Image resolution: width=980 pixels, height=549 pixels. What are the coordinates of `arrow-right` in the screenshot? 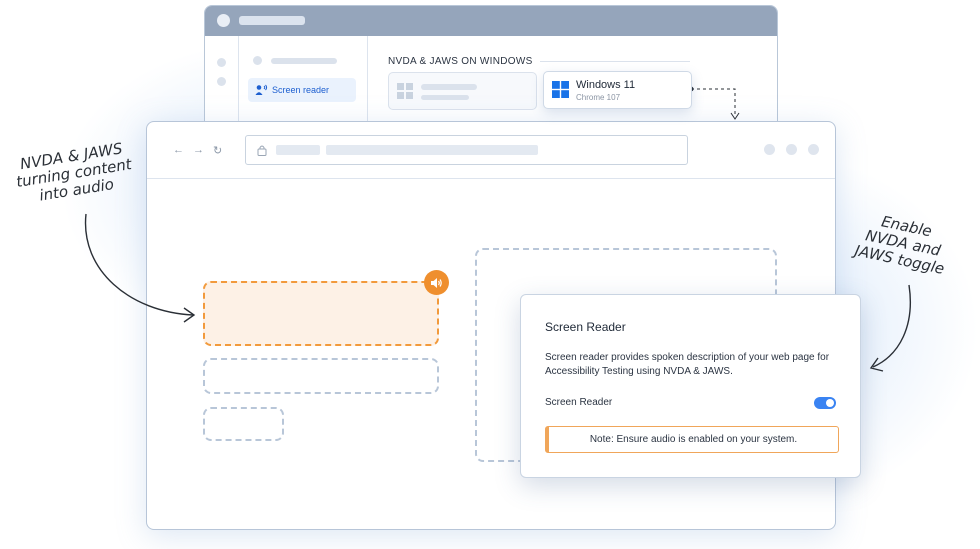 It's located at (891, 326).